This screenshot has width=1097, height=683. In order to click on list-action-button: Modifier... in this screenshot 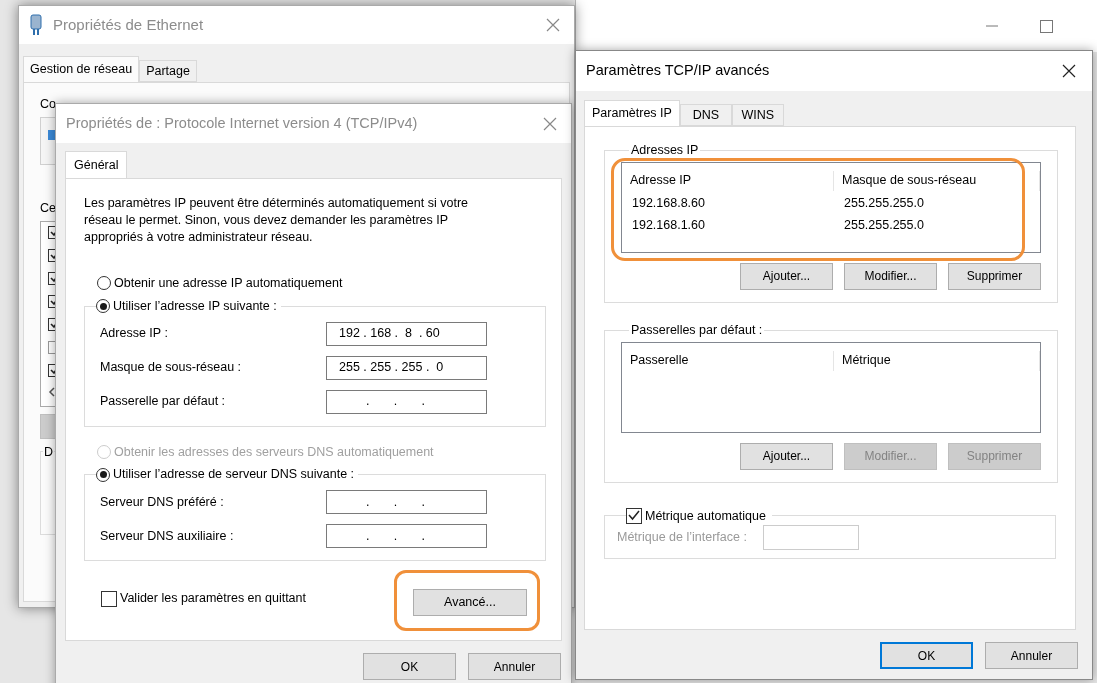, I will do `click(890, 276)`.